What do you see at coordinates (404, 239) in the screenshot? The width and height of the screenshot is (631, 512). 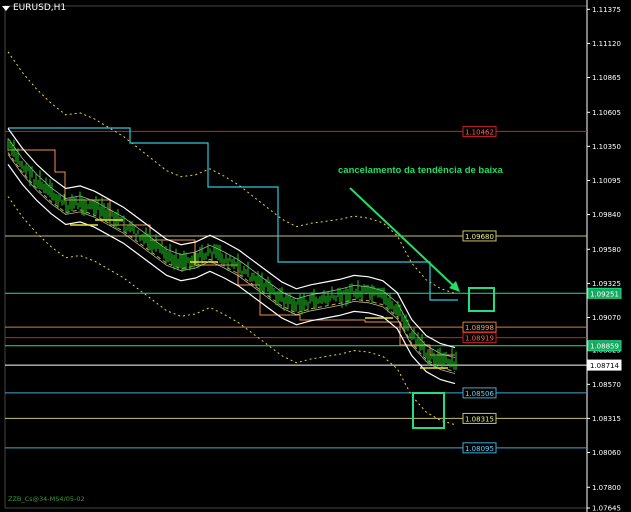 I see `trend-arrow-line` at bounding box center [404, 239].